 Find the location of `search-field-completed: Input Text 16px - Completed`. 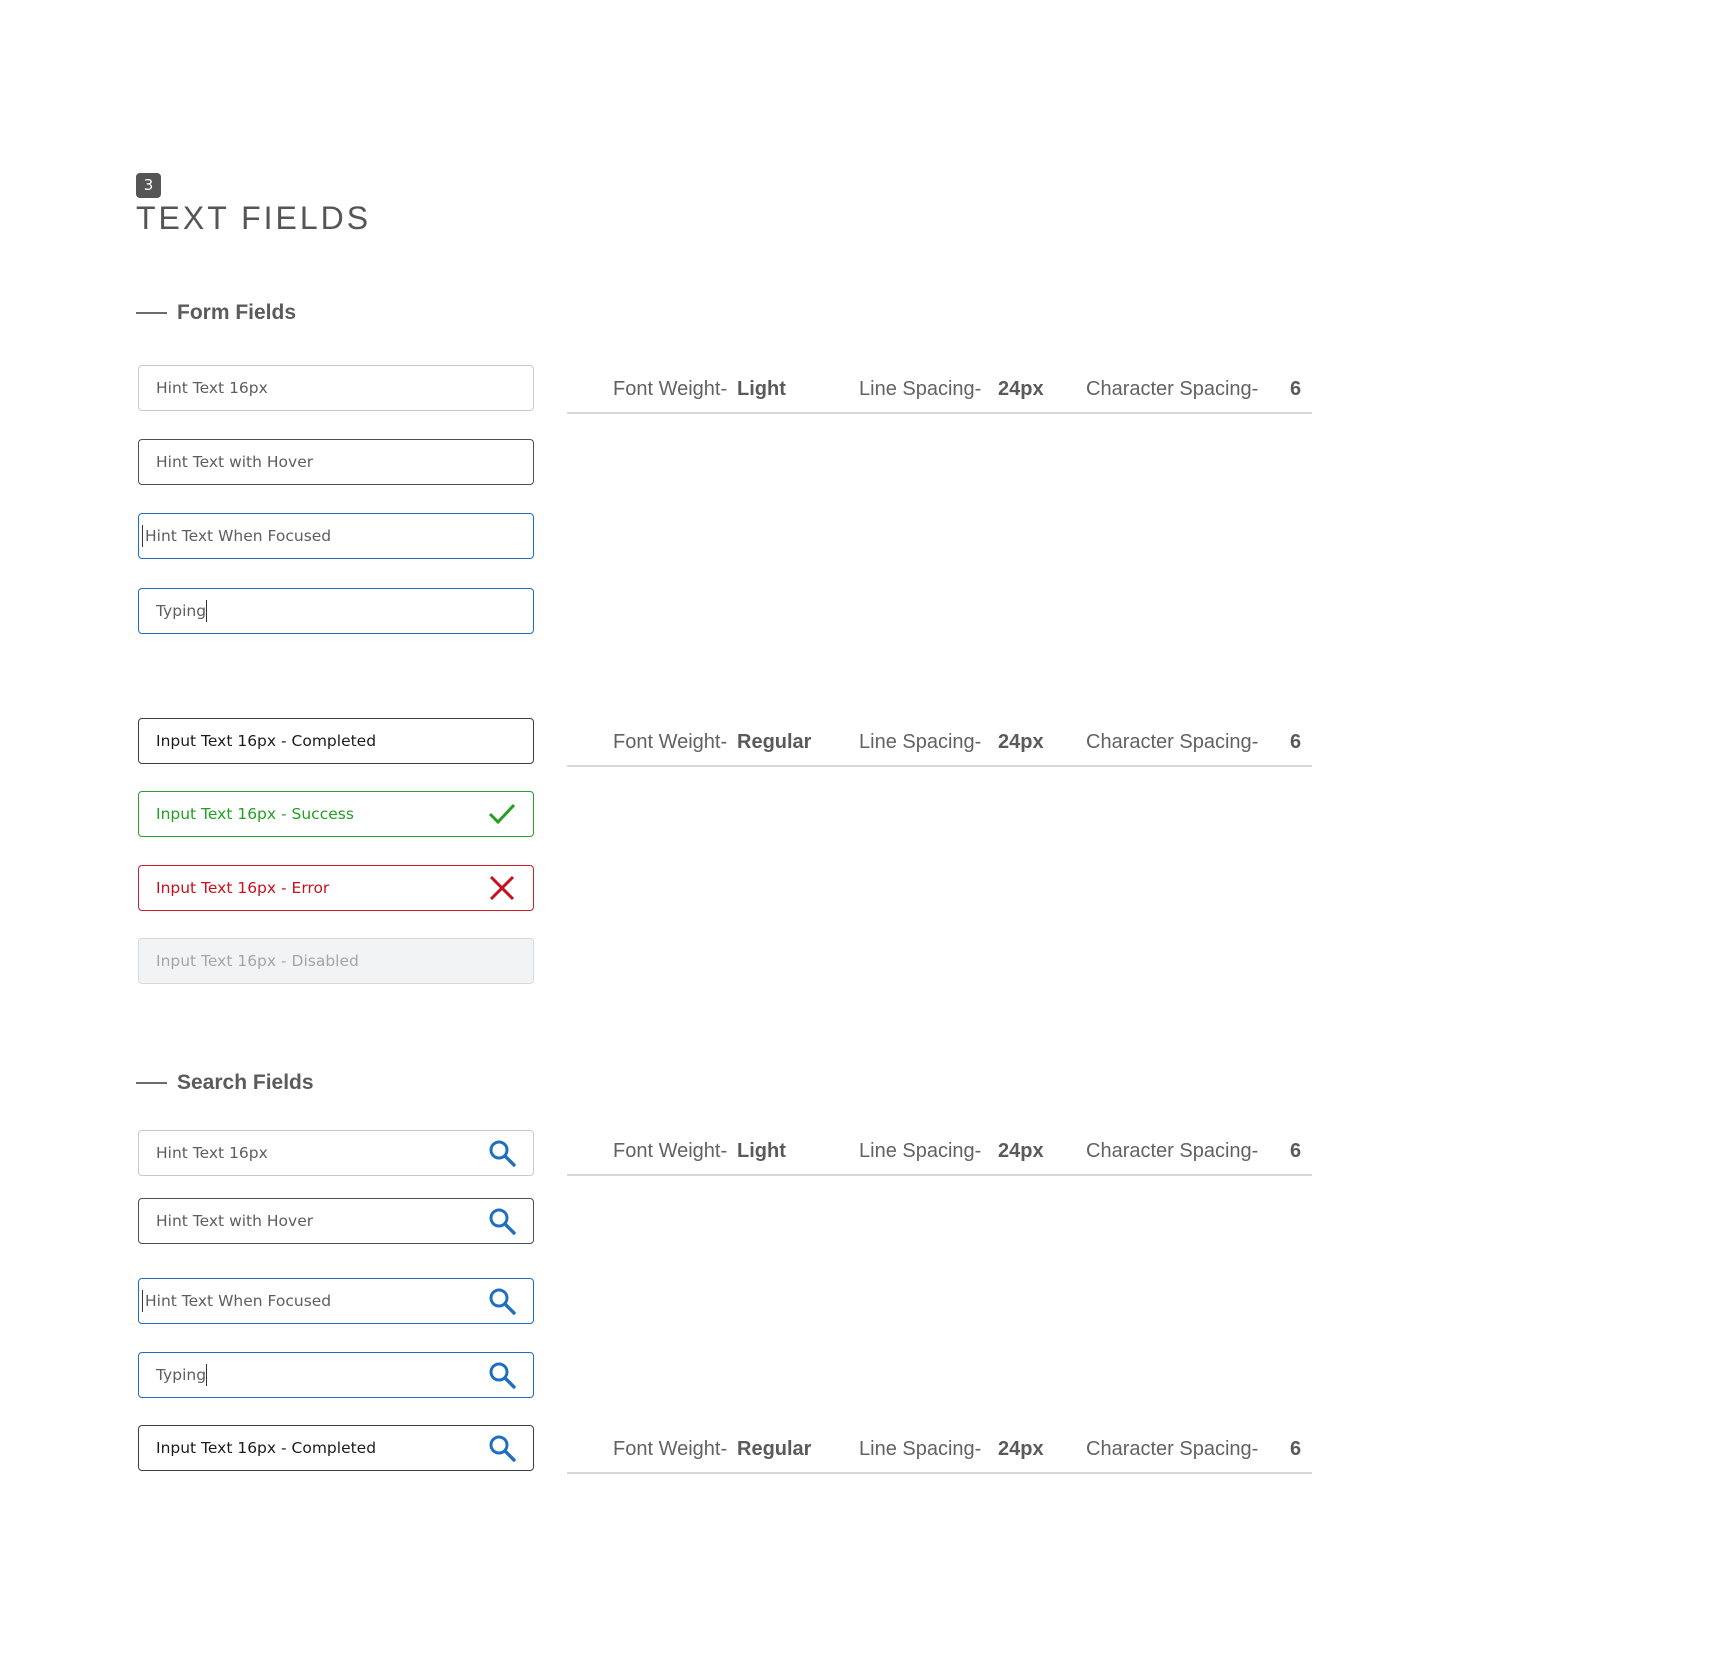

search-field-completed: Input Text 16px - Completed is located at coordinates (336, 1448).